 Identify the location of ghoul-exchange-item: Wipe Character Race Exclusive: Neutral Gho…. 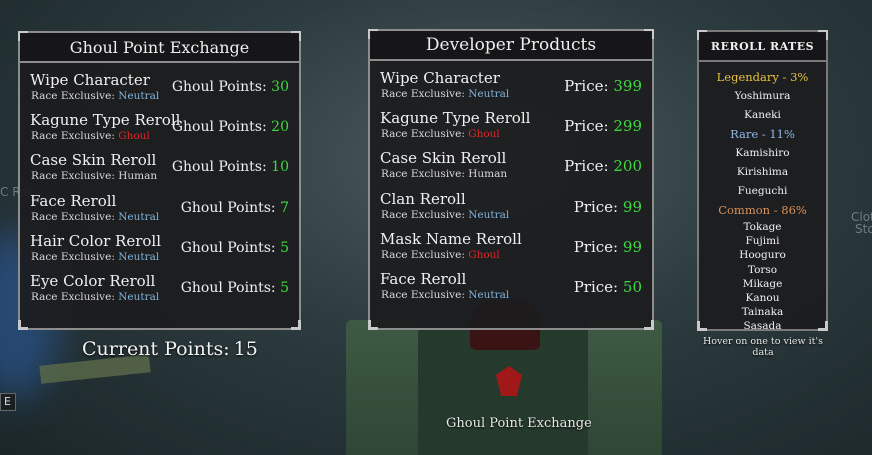
(159, 87).